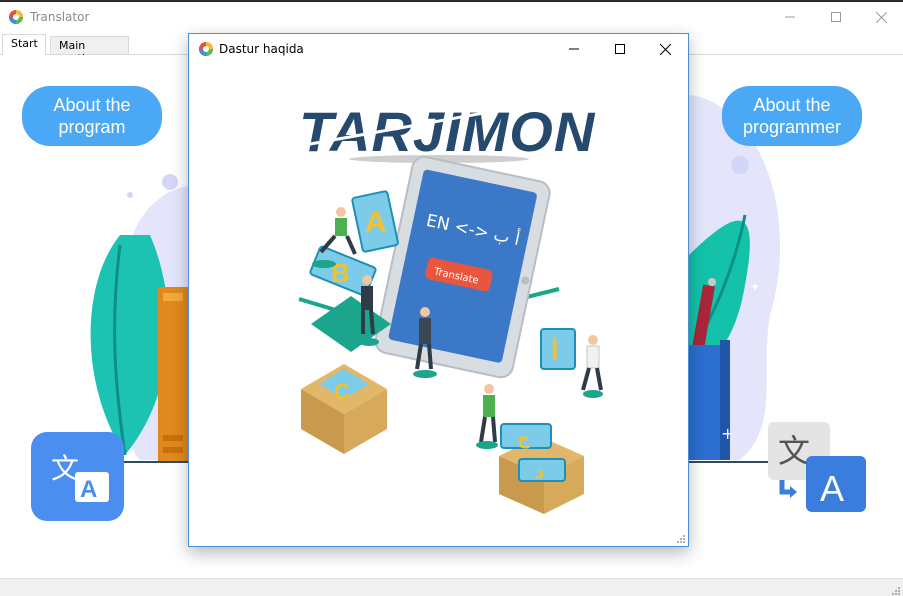 This screenshot has height=596, width=903. I want to click on about-programmer-label: About the programmer, so click(792, 116).